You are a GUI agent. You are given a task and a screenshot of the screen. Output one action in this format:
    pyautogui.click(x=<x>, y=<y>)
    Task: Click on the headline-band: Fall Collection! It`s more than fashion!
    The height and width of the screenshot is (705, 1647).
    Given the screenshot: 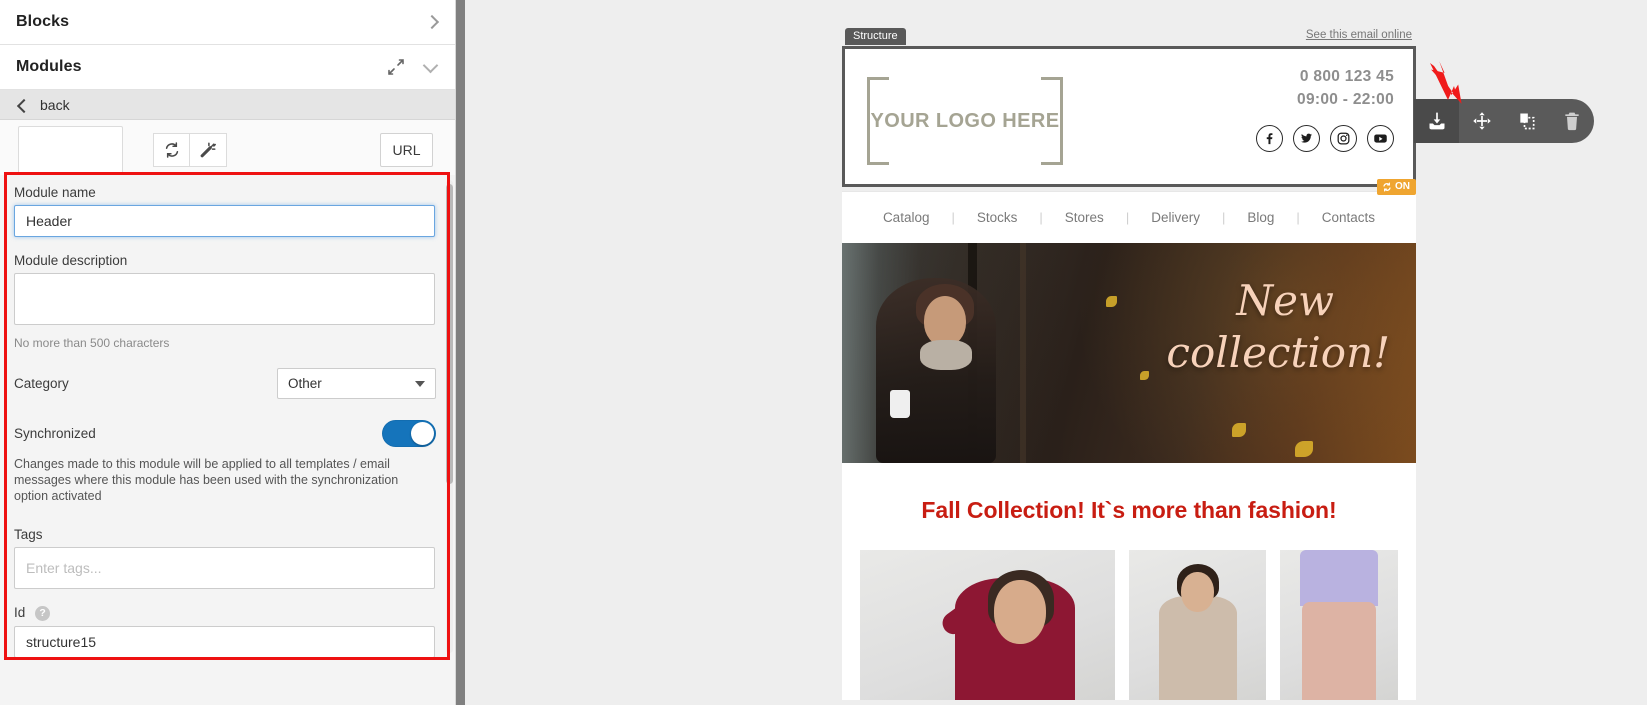 What is the action you would take?
    pyautogui.click(x=1129, y=506)
    